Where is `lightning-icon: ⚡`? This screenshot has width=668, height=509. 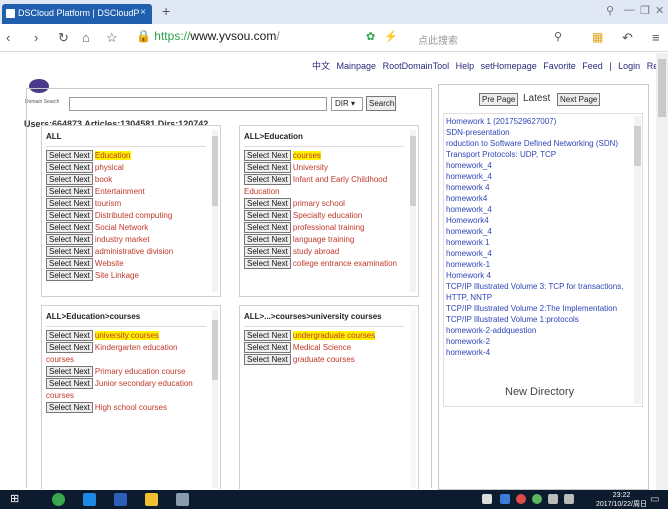
lightning-icon: ⚡ is located at coordinates (391, 36).